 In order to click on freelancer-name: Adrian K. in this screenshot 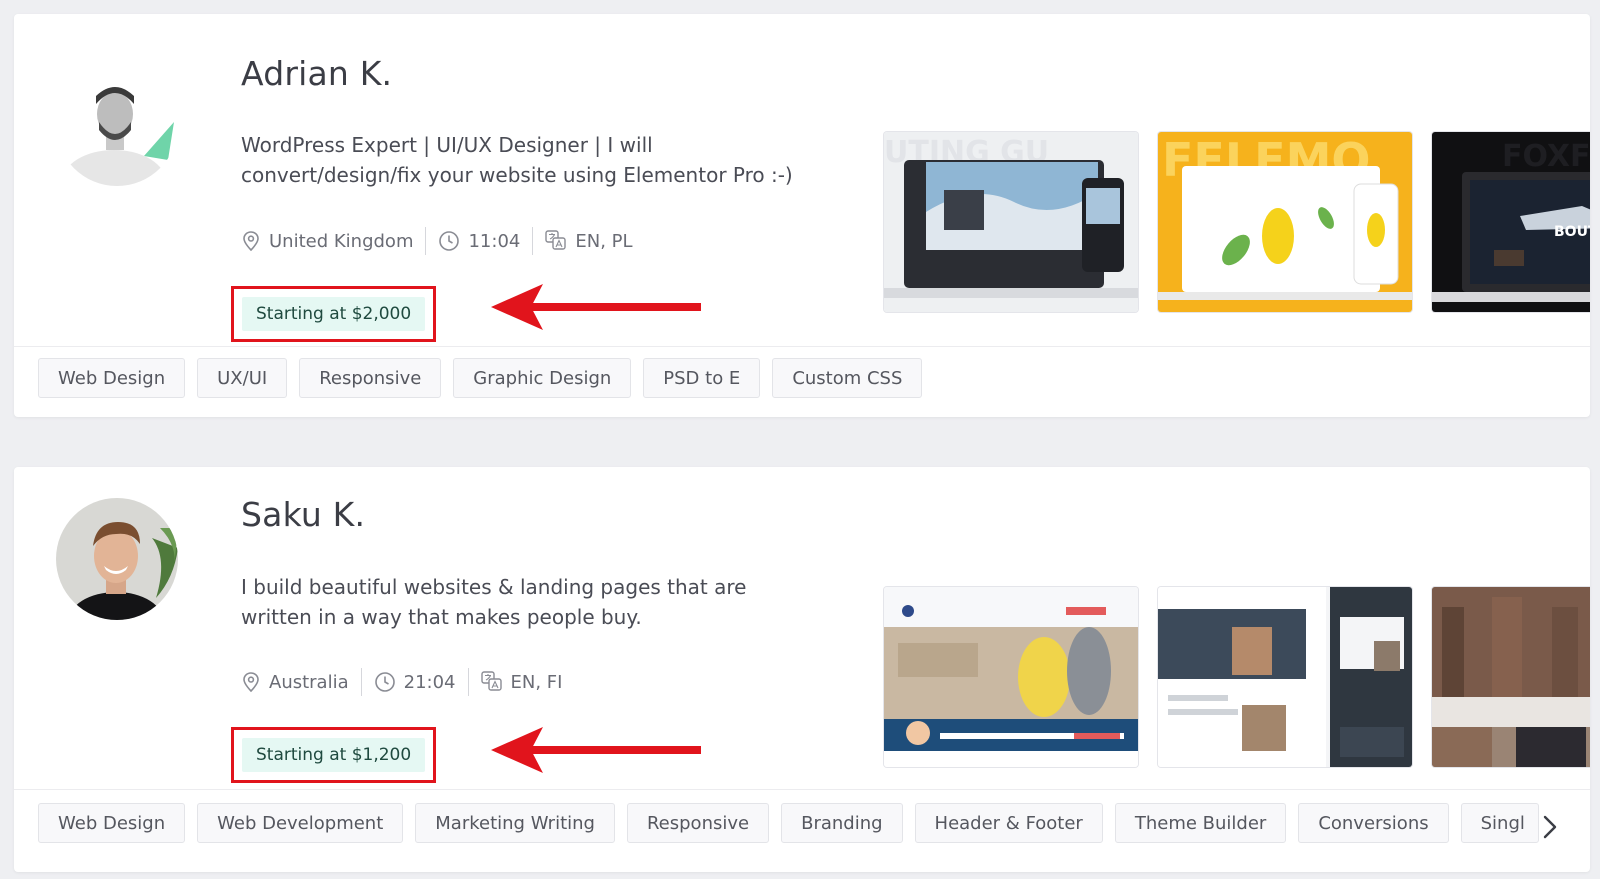, I will do `click(316, 73)`.